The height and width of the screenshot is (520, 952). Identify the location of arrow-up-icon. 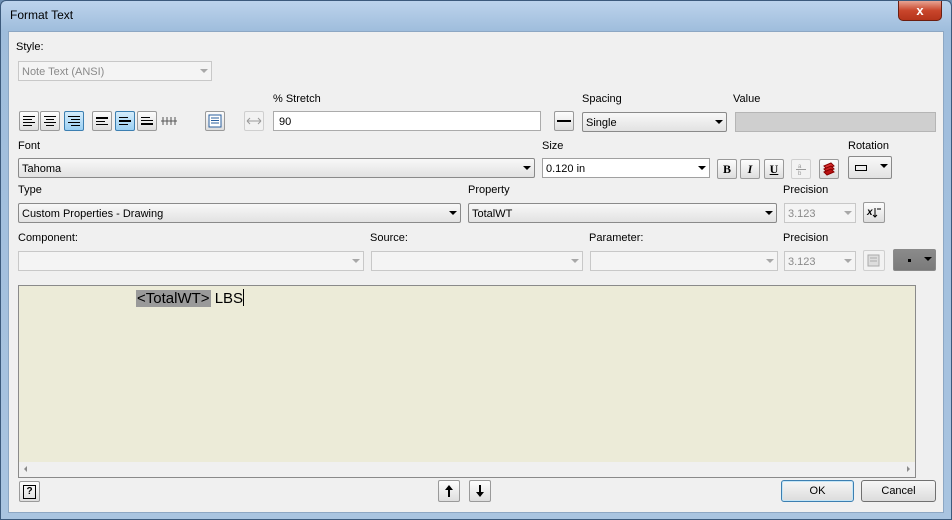
(449, 491).